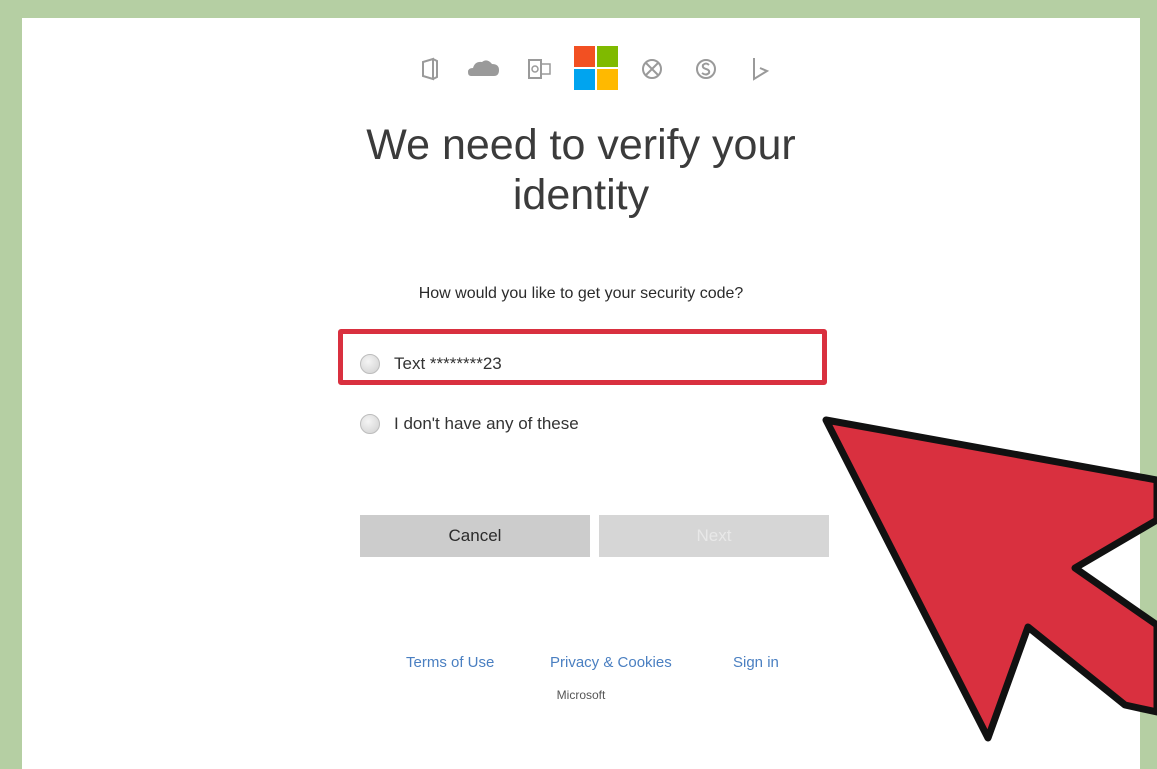 Image resolution: width=1157 pixels, height=769 pixels. What do you see at coordinates (706, 71) in the screenshot?
I see `skype-icon` at bounding box center [706, 71].